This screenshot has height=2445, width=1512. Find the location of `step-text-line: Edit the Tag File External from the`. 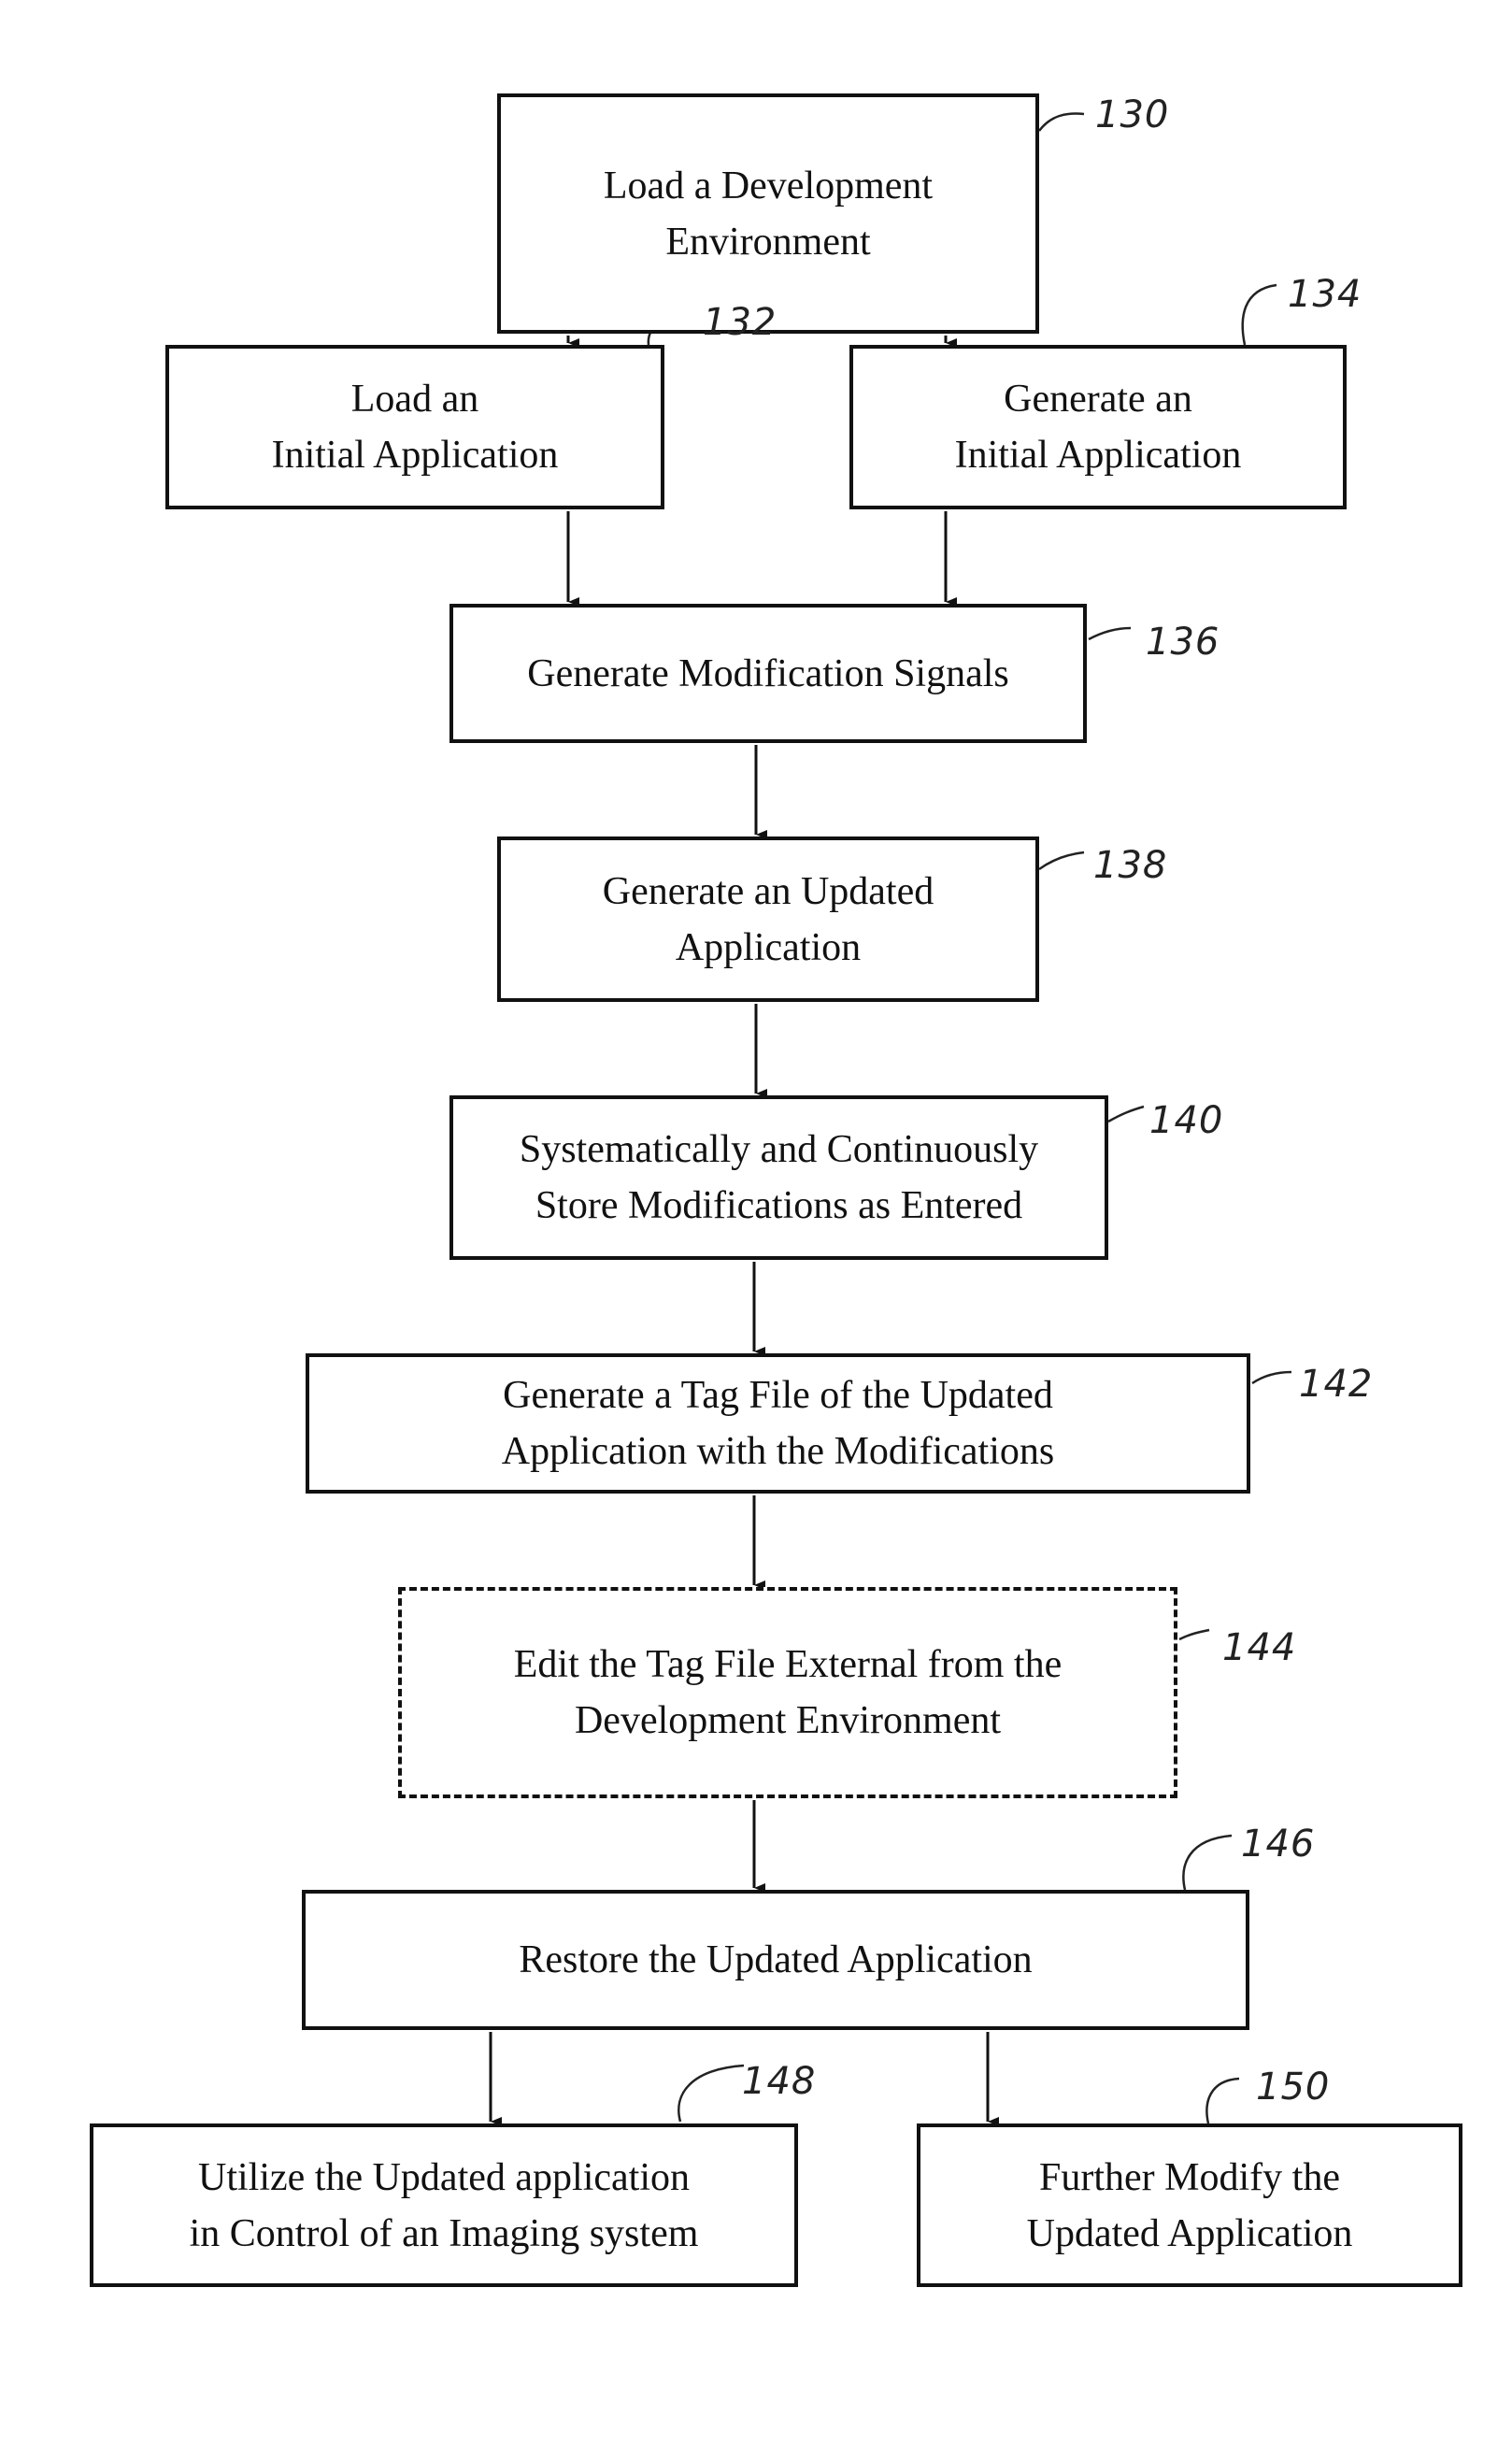

step-text-line: Edit the Tag File External from the is located at coordinates (788, 1664).